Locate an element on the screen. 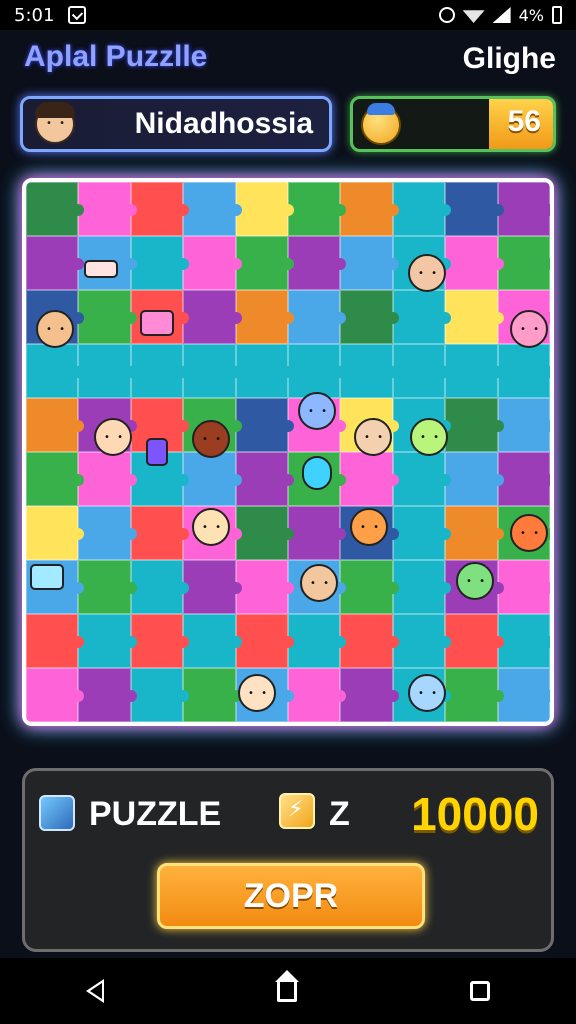 This screenshot has height=1024, width=576. home-icon is located at coordinates (286, 986).